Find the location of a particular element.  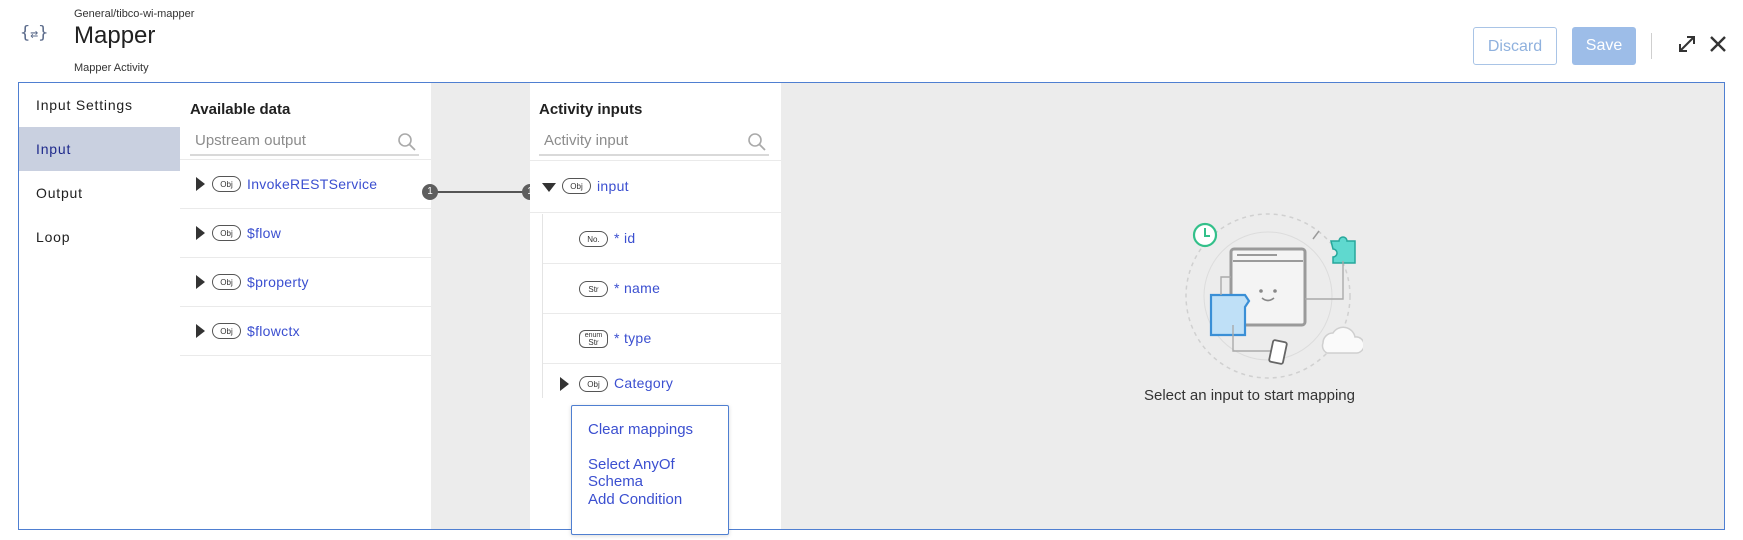

menu-item-select-anyof-schema: Select AnyOf Schema is located at coordinates (658, 473).